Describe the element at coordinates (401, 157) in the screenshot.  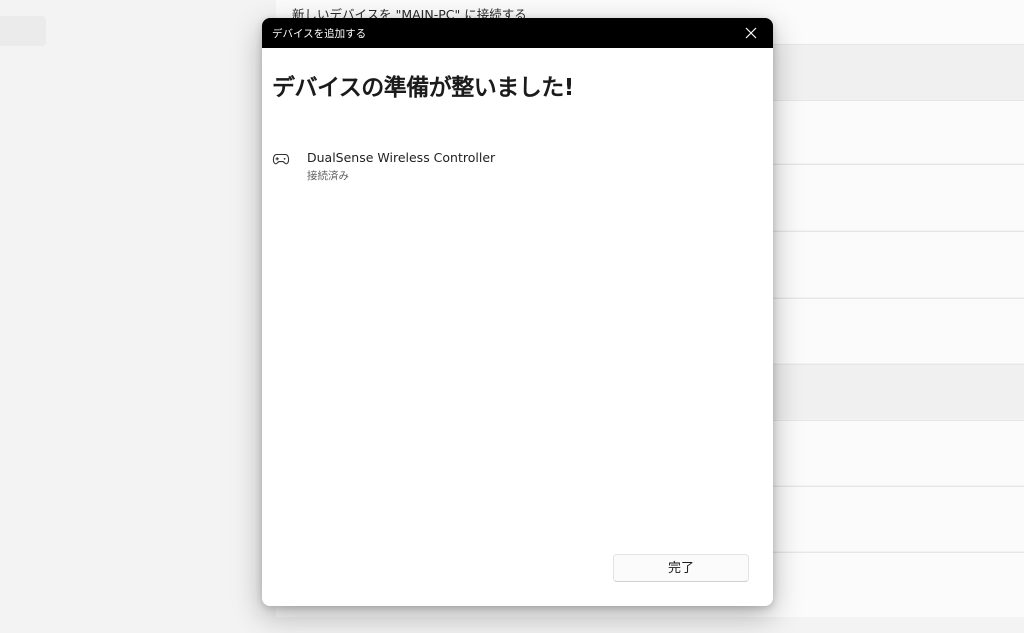
I see `device-name: DualSense Wireless Controller` at that location.